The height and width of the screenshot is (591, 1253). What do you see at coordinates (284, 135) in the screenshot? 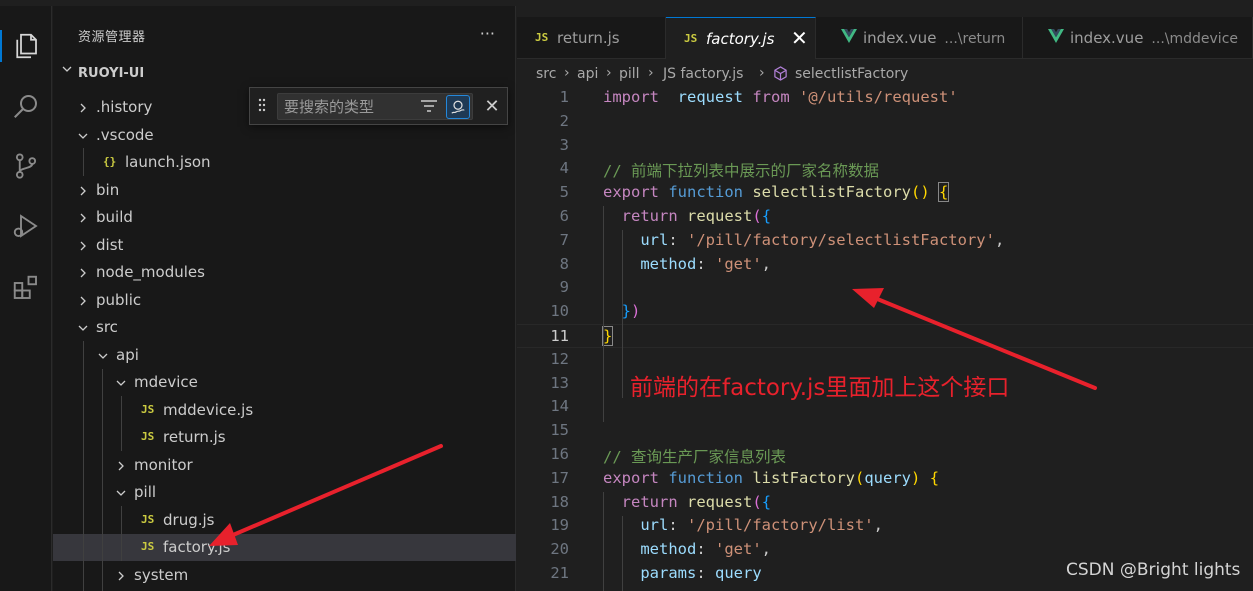
I see `folder-vscode: .vscode` at bounding box center [284, 135].